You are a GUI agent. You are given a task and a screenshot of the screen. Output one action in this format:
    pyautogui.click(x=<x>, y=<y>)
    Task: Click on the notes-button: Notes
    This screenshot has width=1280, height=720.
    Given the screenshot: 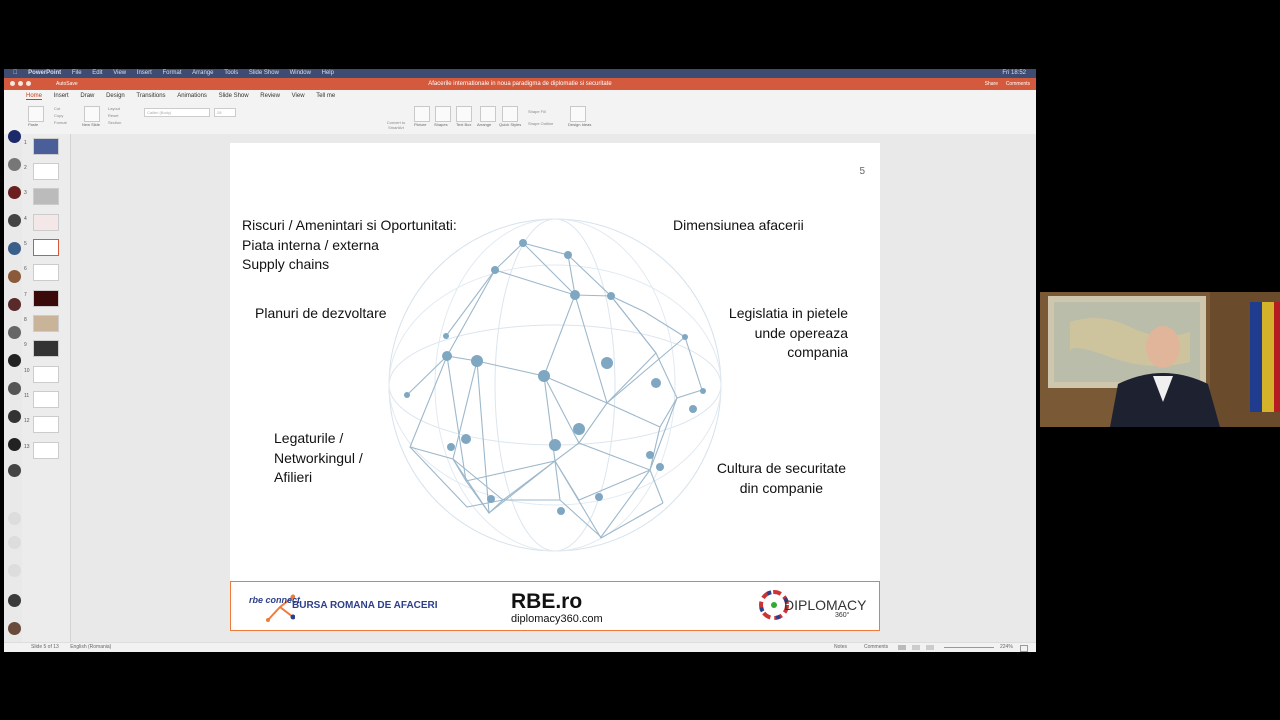 What is the action you would take?
    pyautogui.click(x=840, y=647)
    